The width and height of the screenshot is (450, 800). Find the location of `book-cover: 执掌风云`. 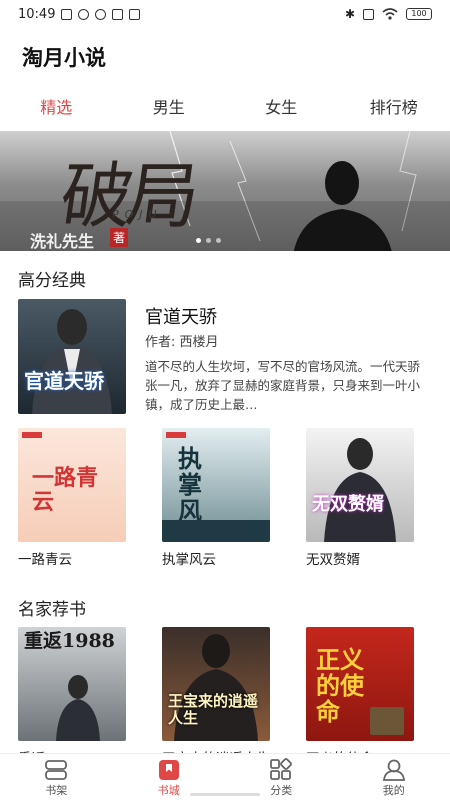

book-cover: 执掌风云 is located at coordinates (216, 485).